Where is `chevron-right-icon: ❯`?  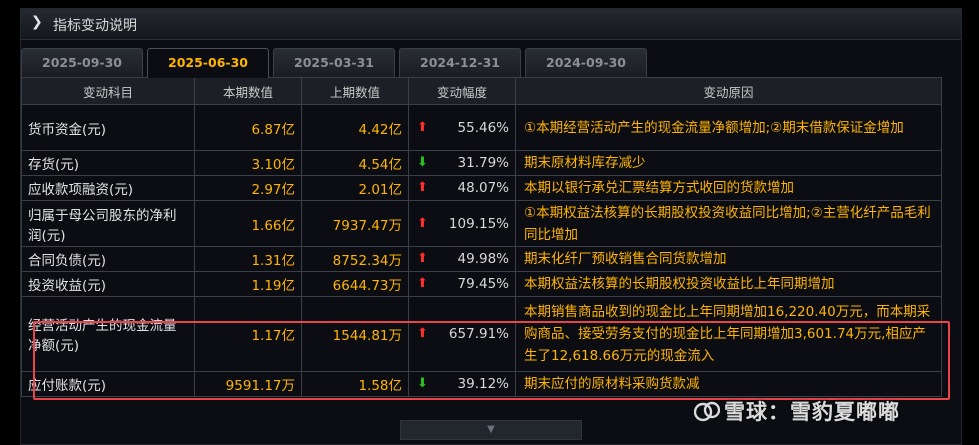
chevron-right-icon: ❯ is located at coordinates (37, 22).